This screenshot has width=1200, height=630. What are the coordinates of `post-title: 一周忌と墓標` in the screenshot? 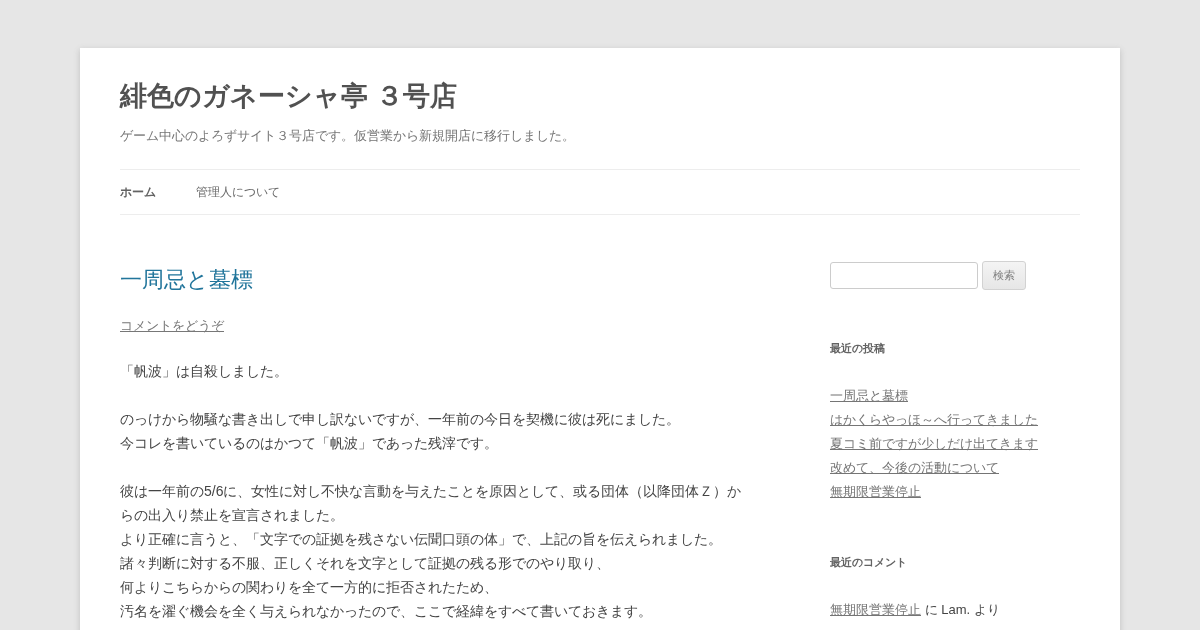 It's located at (440, 280).